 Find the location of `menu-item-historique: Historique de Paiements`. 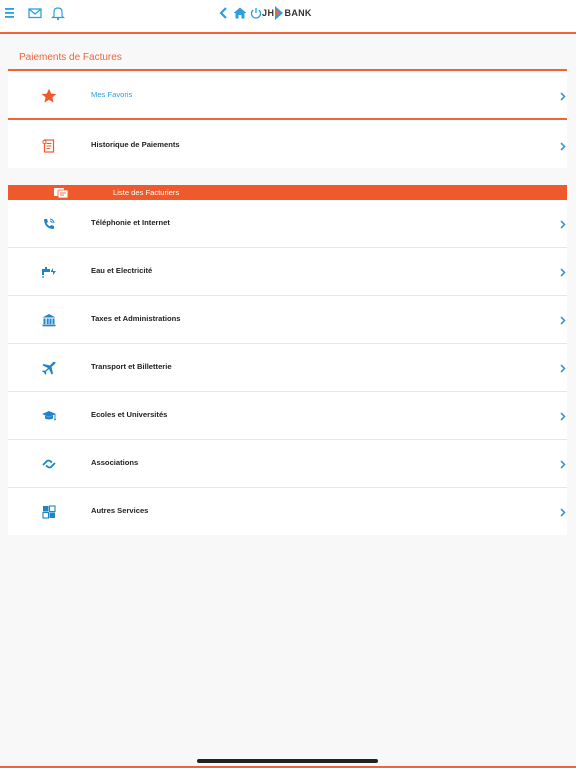

menu-item-historique: Historique de Paiements is located at coordinates (287, 145).